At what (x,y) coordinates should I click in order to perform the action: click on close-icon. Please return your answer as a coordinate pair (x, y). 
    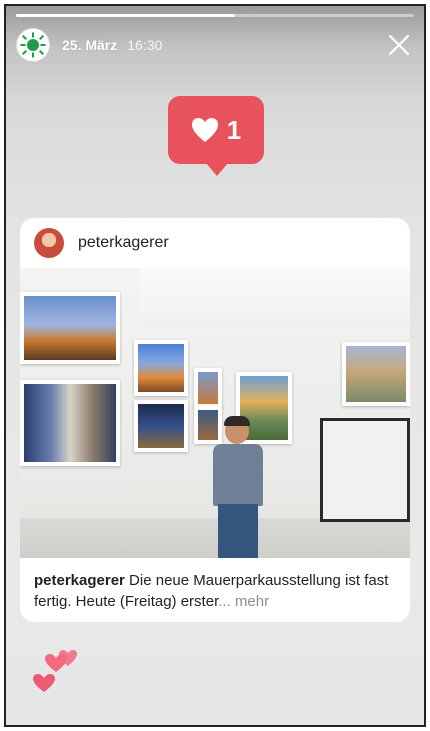
    Looking at the image, I should click on (399, 45).